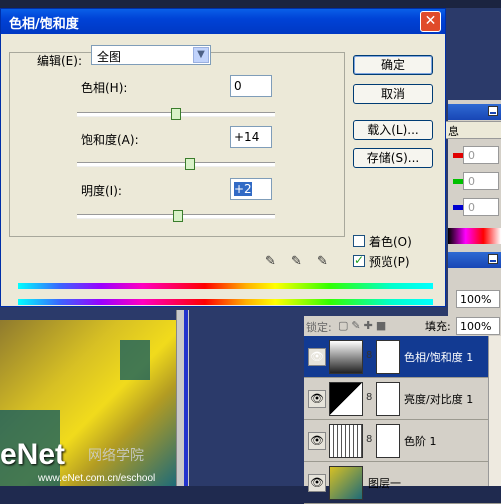  What do you see at coordinates (474, 236) in the screenshot?
I see `color-spectrum-strip` at bounding box center [474, 236].